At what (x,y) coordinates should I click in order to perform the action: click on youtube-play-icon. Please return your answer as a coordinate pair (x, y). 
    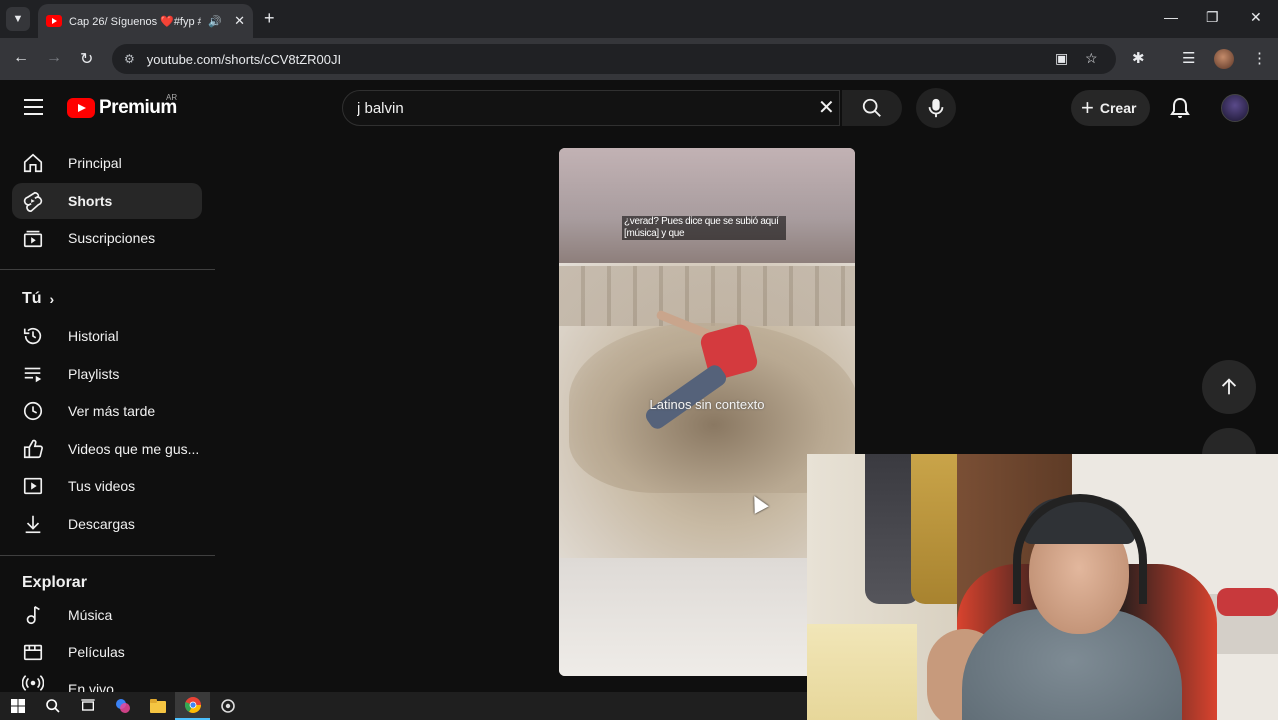
    Looking at the image, I should click on (81, 108).